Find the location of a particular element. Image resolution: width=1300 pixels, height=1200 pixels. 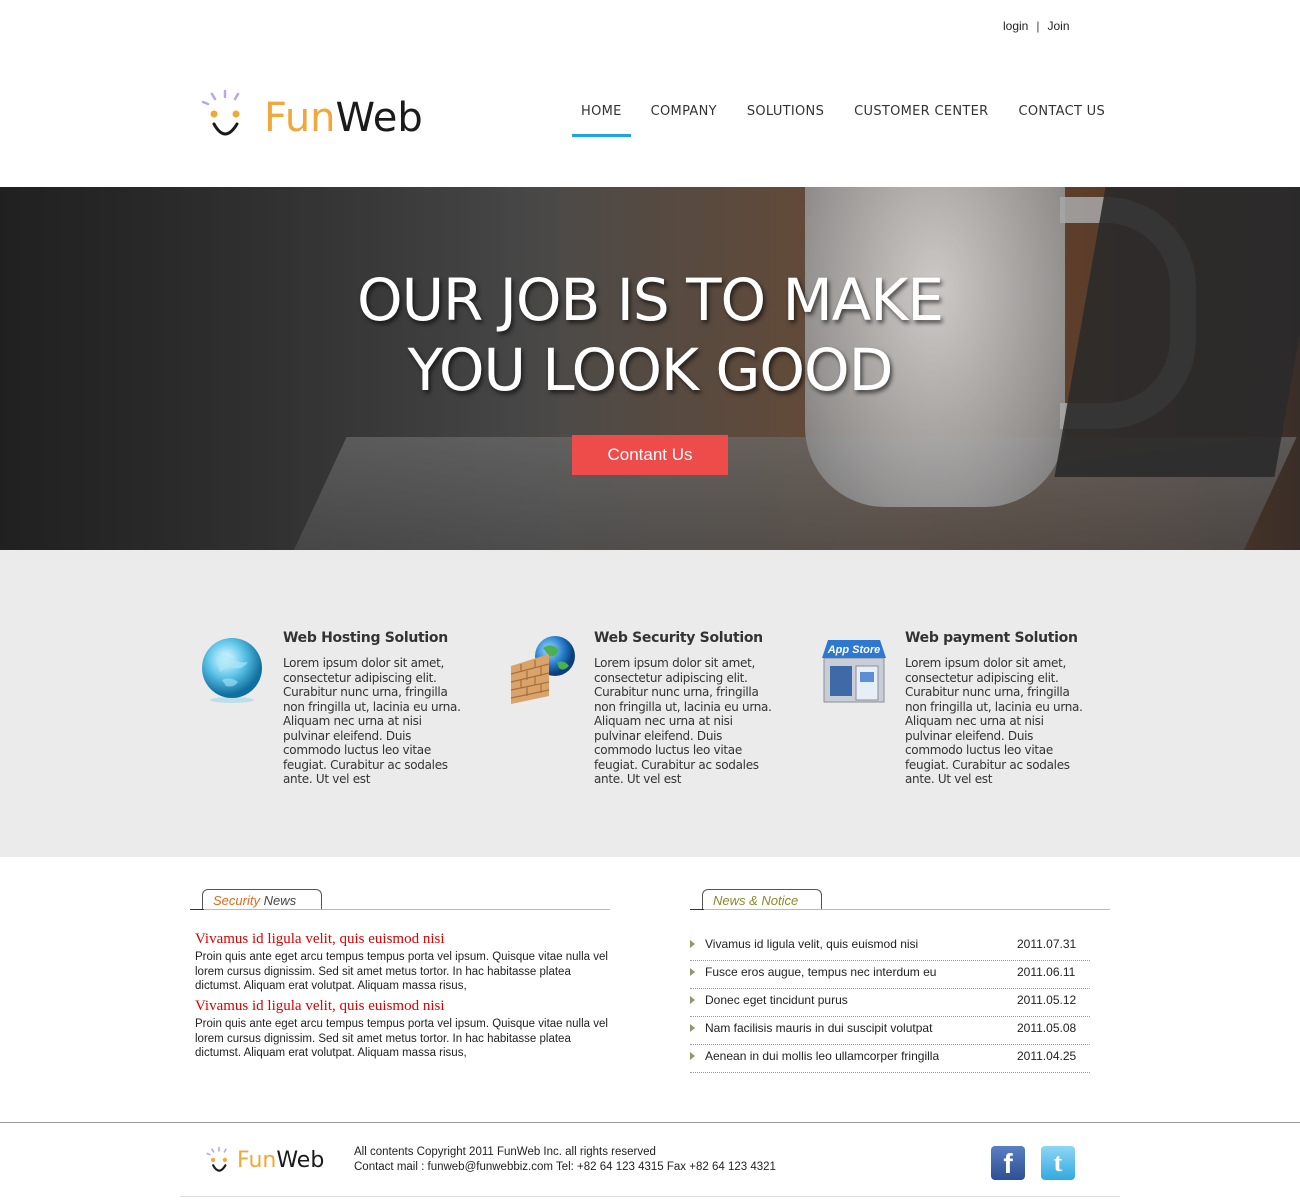

twitter-icon: t is located at coordinates (1058, 1163).